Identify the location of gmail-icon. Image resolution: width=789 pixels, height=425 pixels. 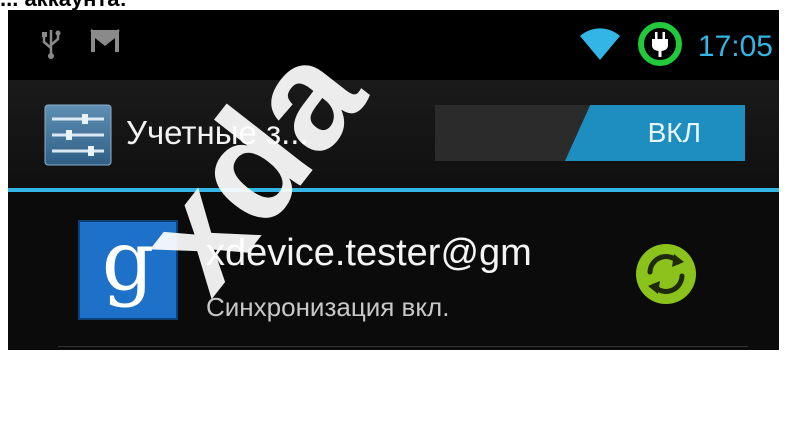
(105, 45).